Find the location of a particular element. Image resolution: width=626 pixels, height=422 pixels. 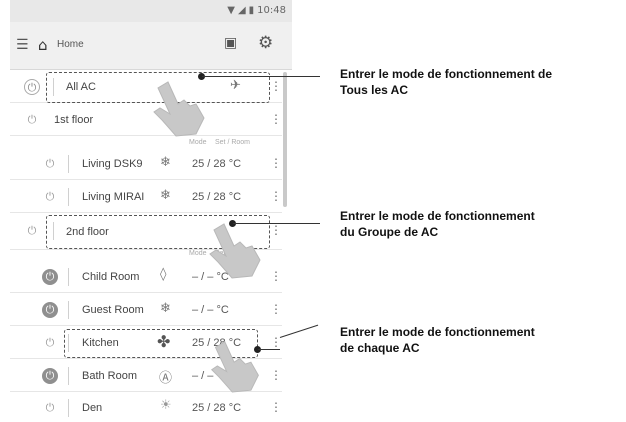

row-label: Living MIRAI is located at coordinates (113, 197).